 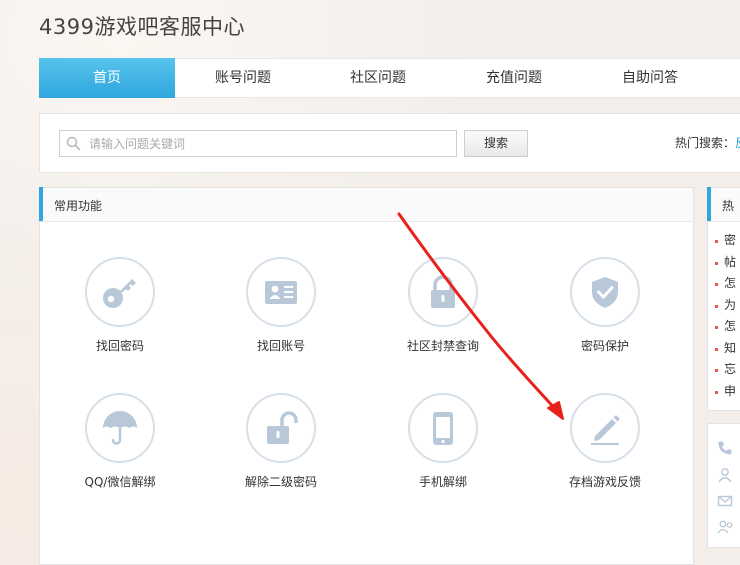 What do you see at coordinates (604, 482) in the screenshot?
I see `func-label: 存档游戏反馈` at bounding box center [604, 482].